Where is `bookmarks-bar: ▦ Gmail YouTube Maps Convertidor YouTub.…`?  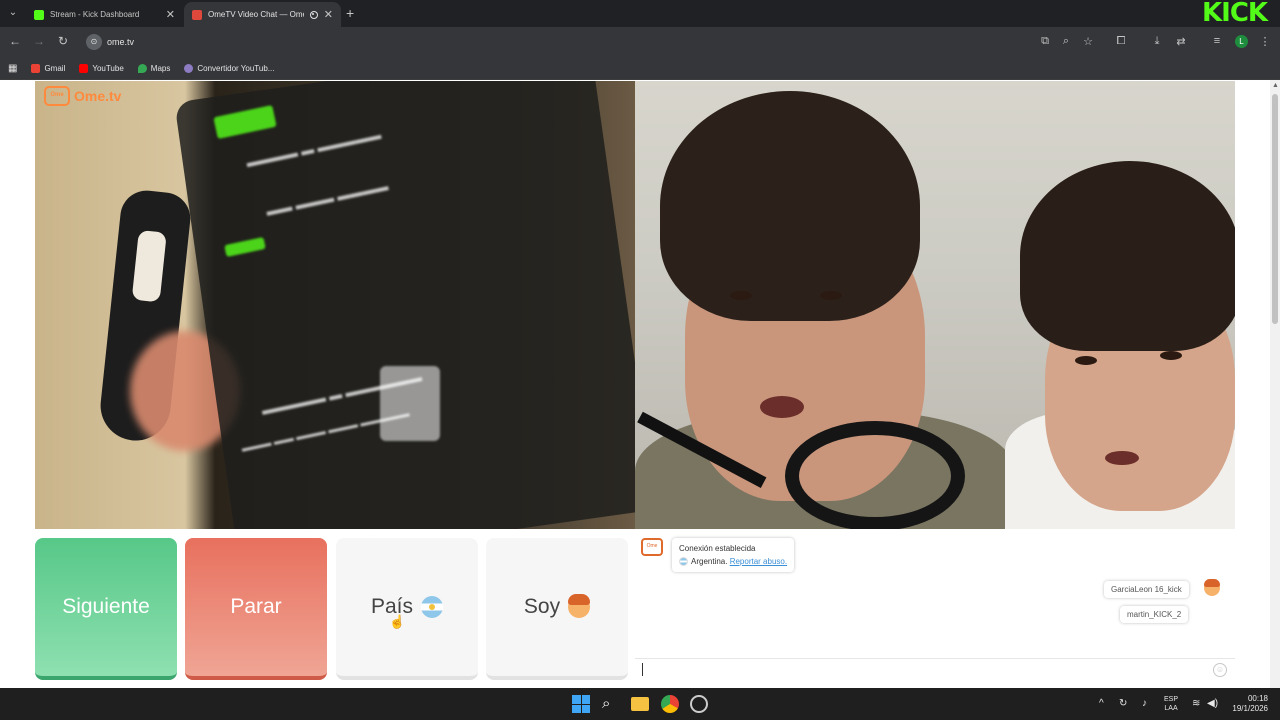
bookmarks-bar: ▦ Gmail YouTube Maps Convertidor YouTub.… is located at coordinates (640, 68).